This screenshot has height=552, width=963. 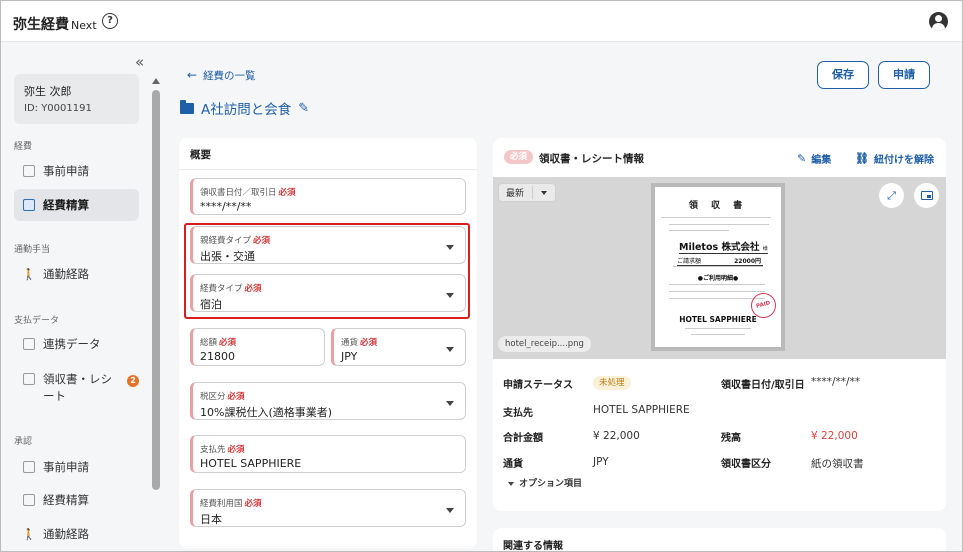 I want to click on sidebar-item-label: 連携データ, so click(x=72, y=344).